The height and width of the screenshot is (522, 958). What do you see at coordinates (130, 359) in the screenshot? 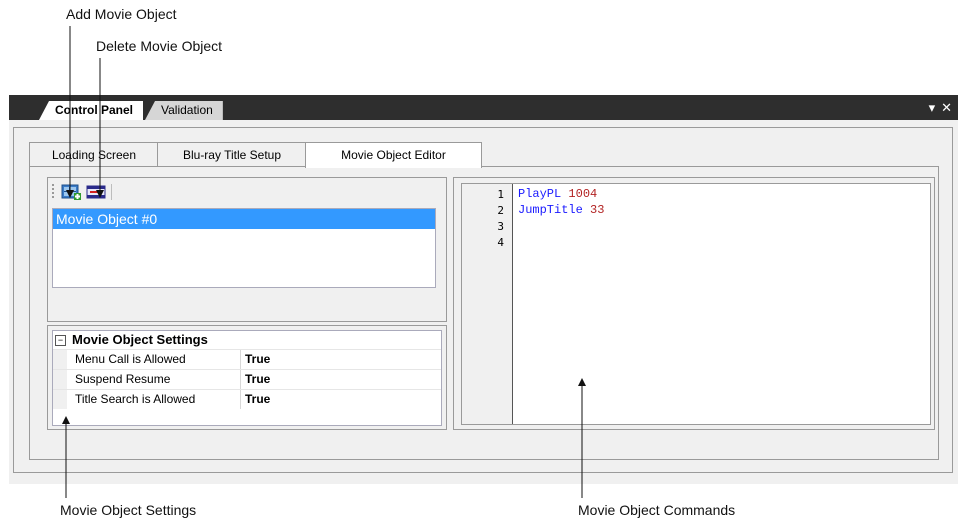
I see `property-name: Menu Call is Allowed` at bounding box center [130, 359].